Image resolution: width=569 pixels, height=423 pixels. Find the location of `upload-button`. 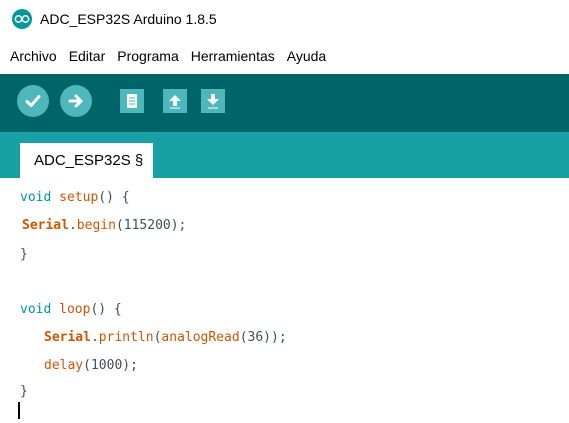

upload-button is located at coordinates (76, 101).